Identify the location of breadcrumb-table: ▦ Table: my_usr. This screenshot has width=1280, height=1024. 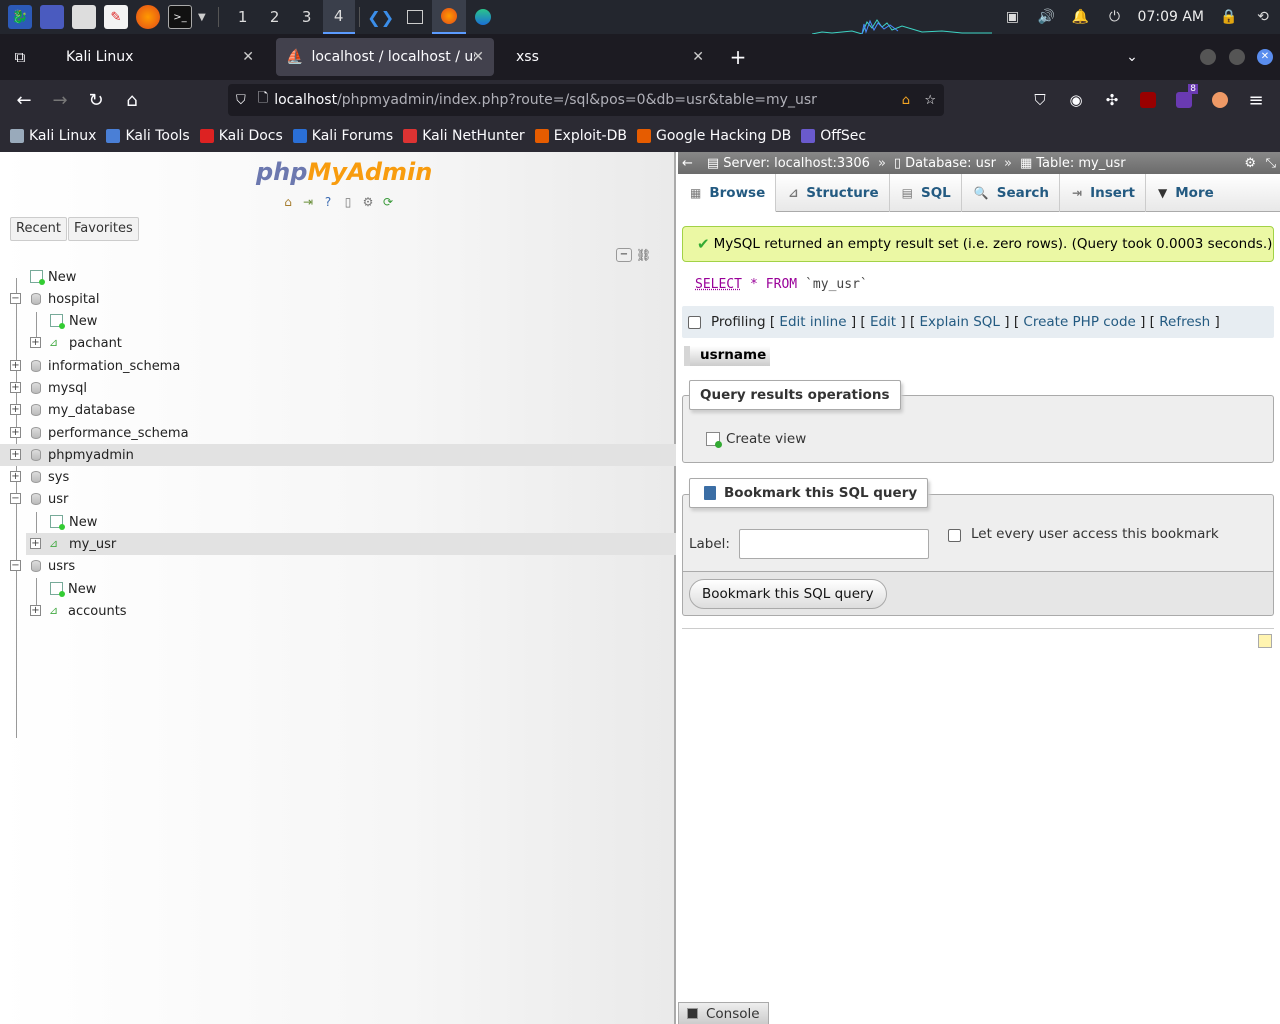
(1073, 163).